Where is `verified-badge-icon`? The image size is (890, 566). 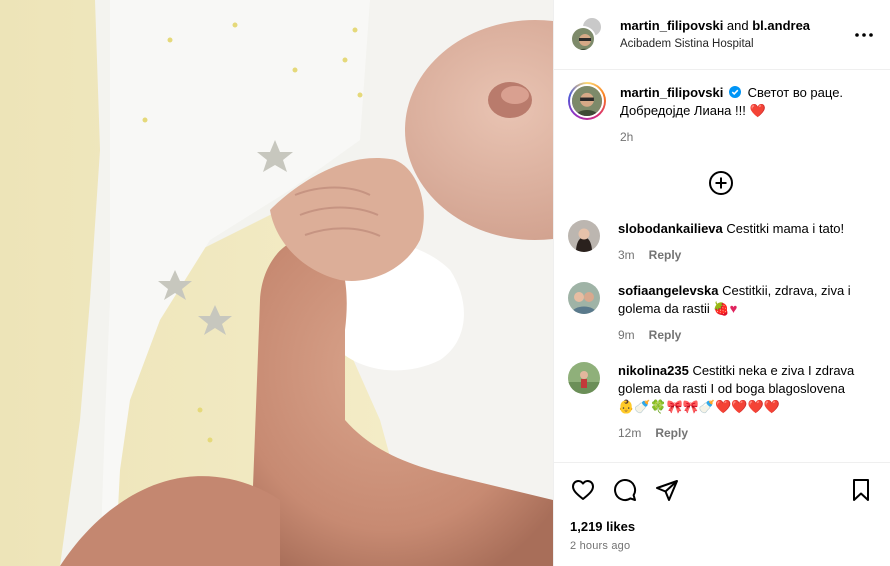
verified-badge-icon is located at coordinates (734, 92).